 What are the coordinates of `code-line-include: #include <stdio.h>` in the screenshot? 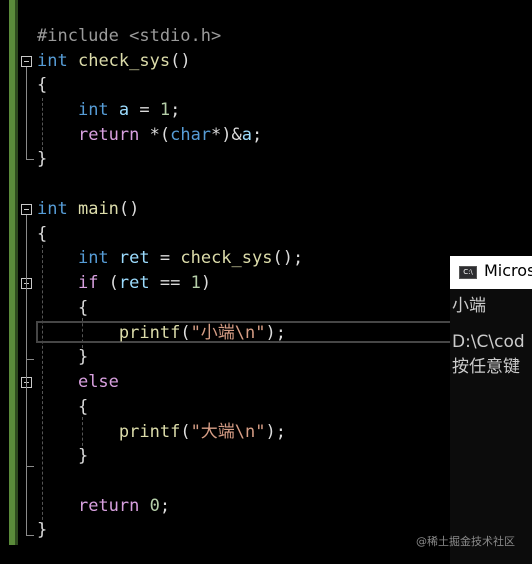 It's located at (129, 36).